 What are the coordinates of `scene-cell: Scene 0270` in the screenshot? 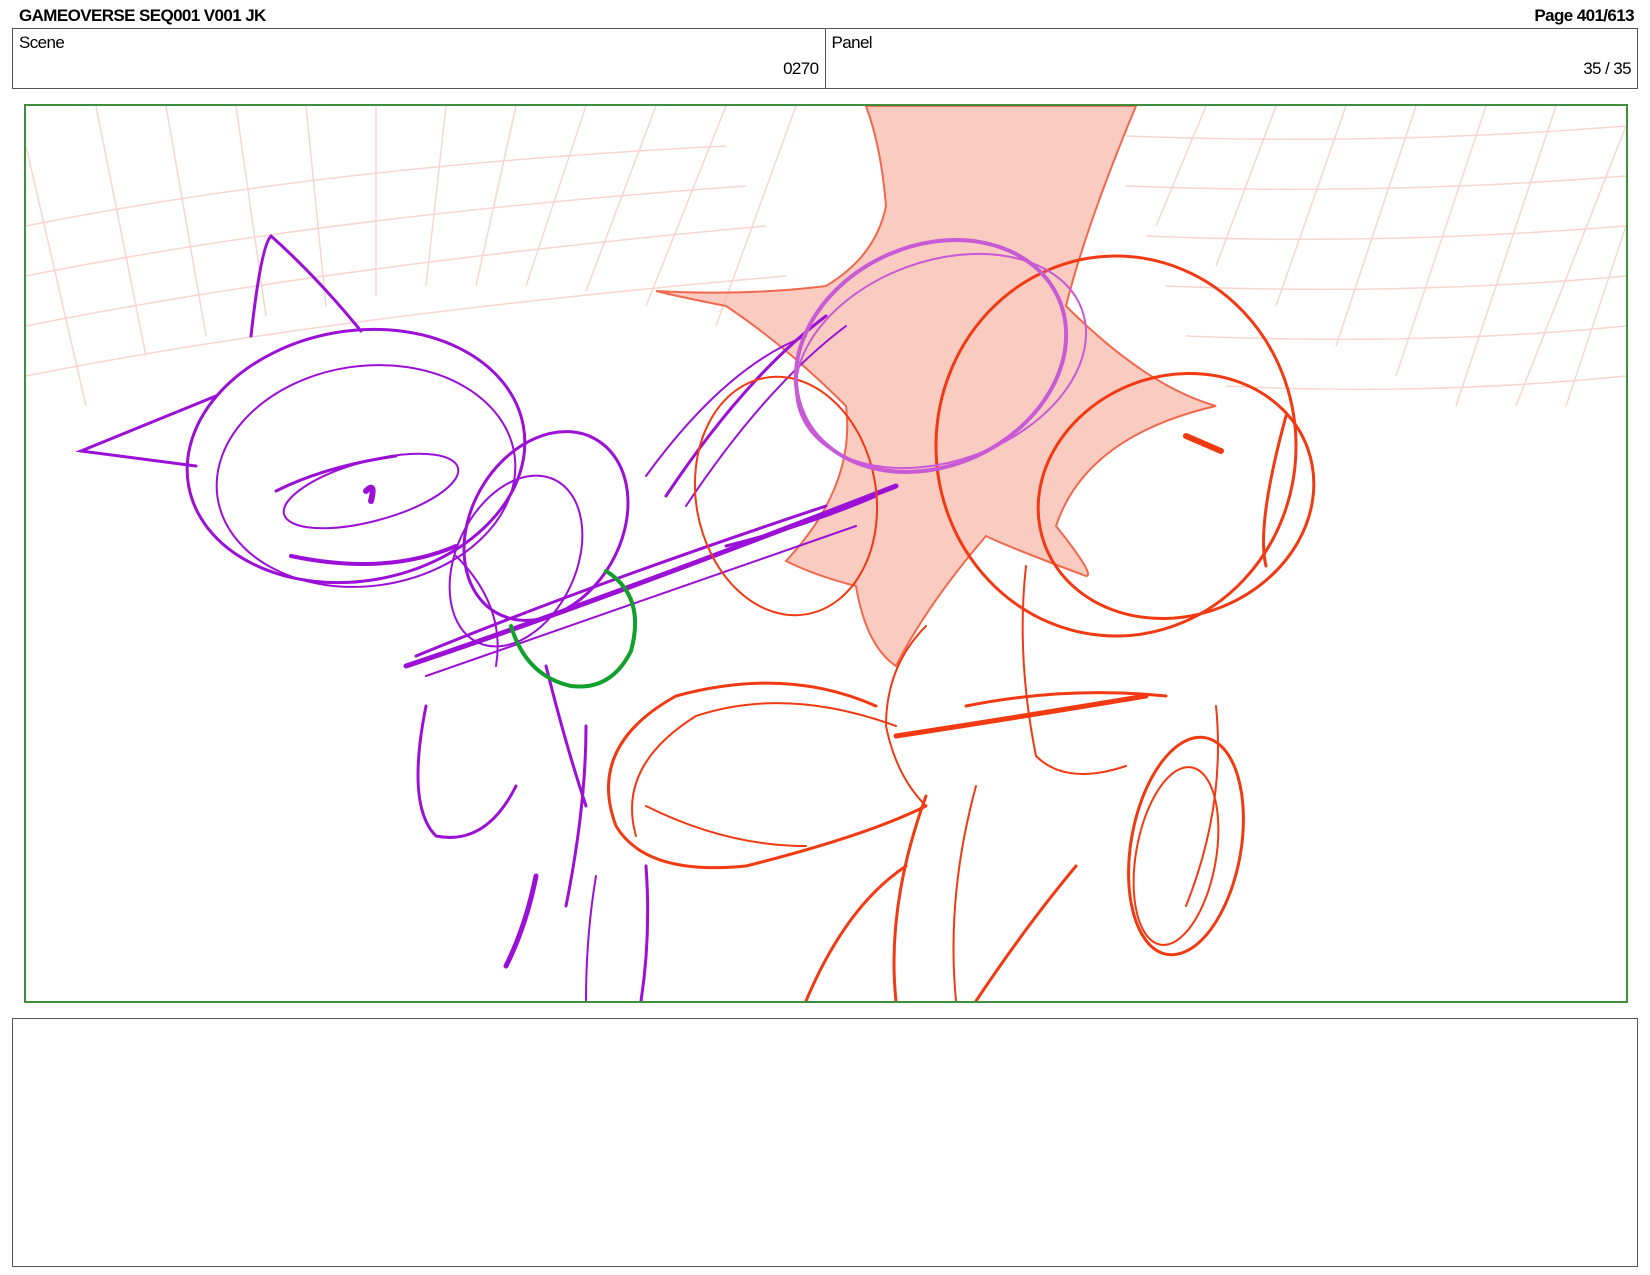 It's located at (419, 58).